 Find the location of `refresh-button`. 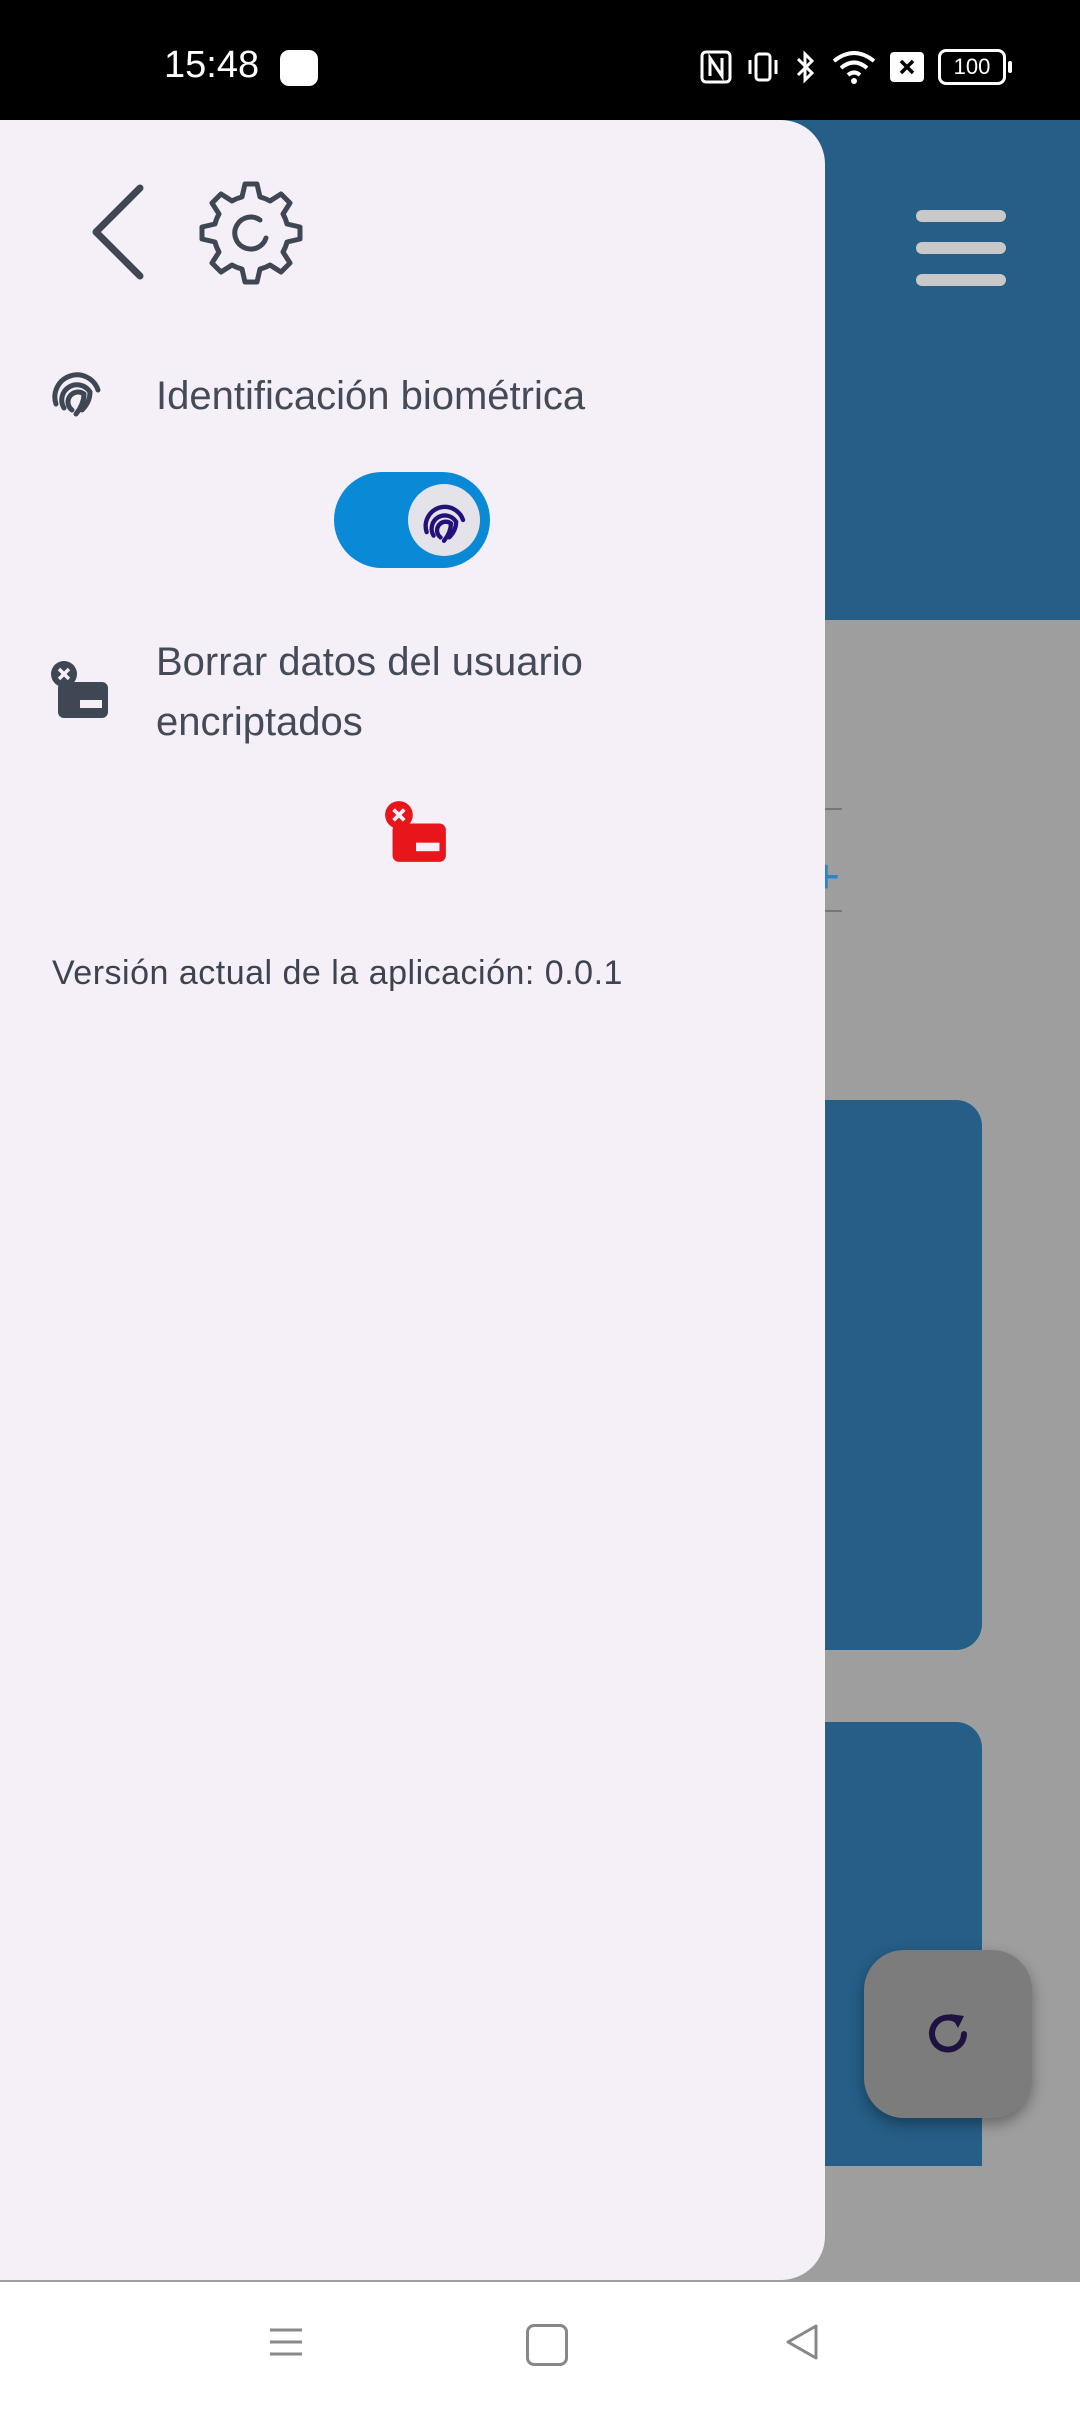

refresh-button is located at coordinates (948, 2034).